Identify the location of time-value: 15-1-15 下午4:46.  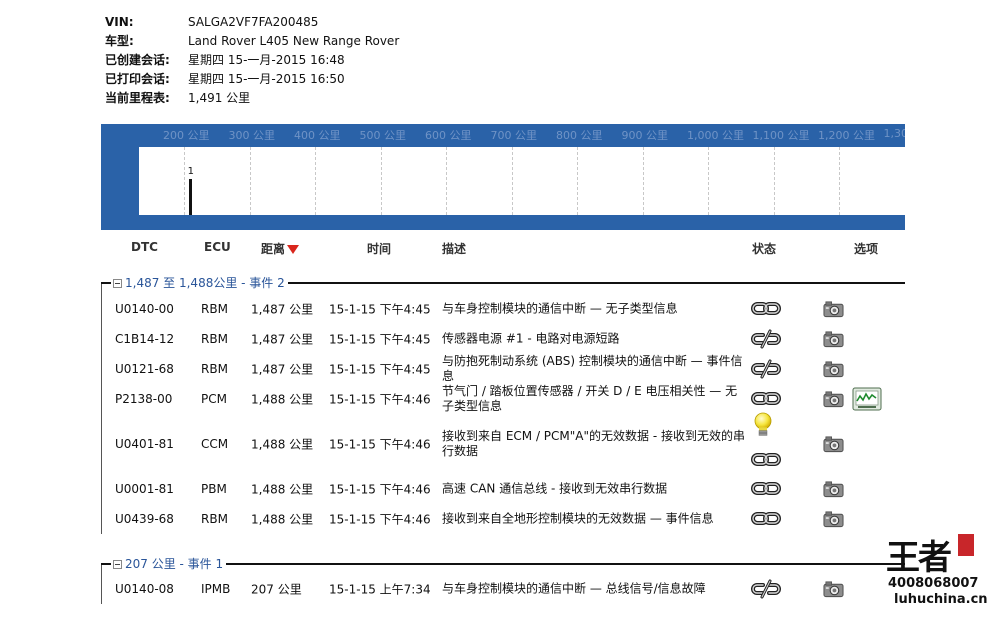
(380, 489).